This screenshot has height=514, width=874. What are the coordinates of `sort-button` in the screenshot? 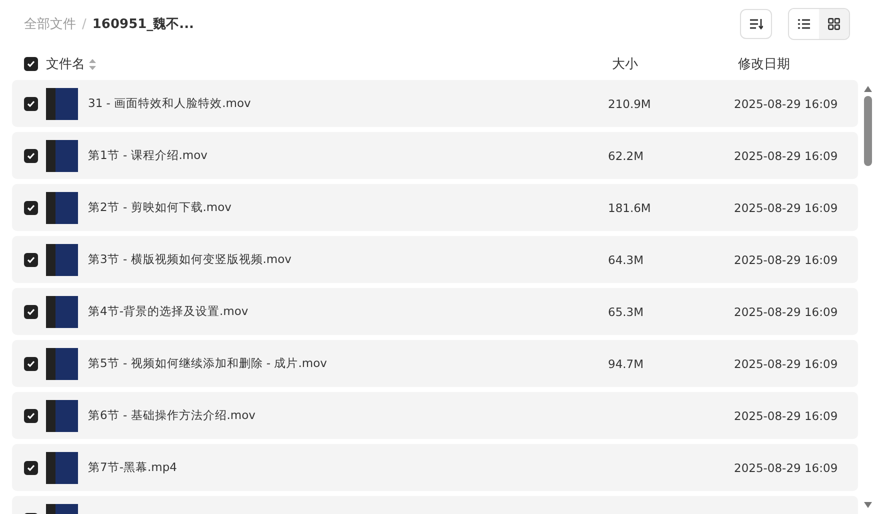 It's located at (756, 24).